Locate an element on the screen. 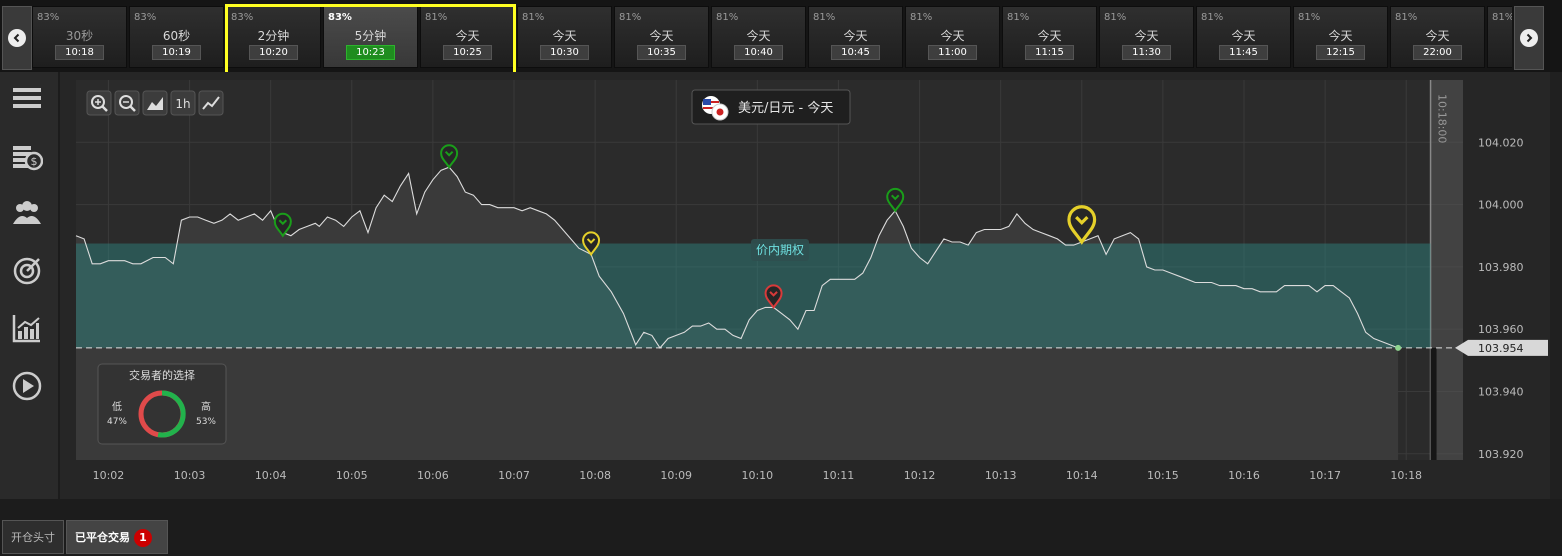 This screenshot has width=1562, height=556. x-tick-label: 10:09 is located at coordinates (676, 475).